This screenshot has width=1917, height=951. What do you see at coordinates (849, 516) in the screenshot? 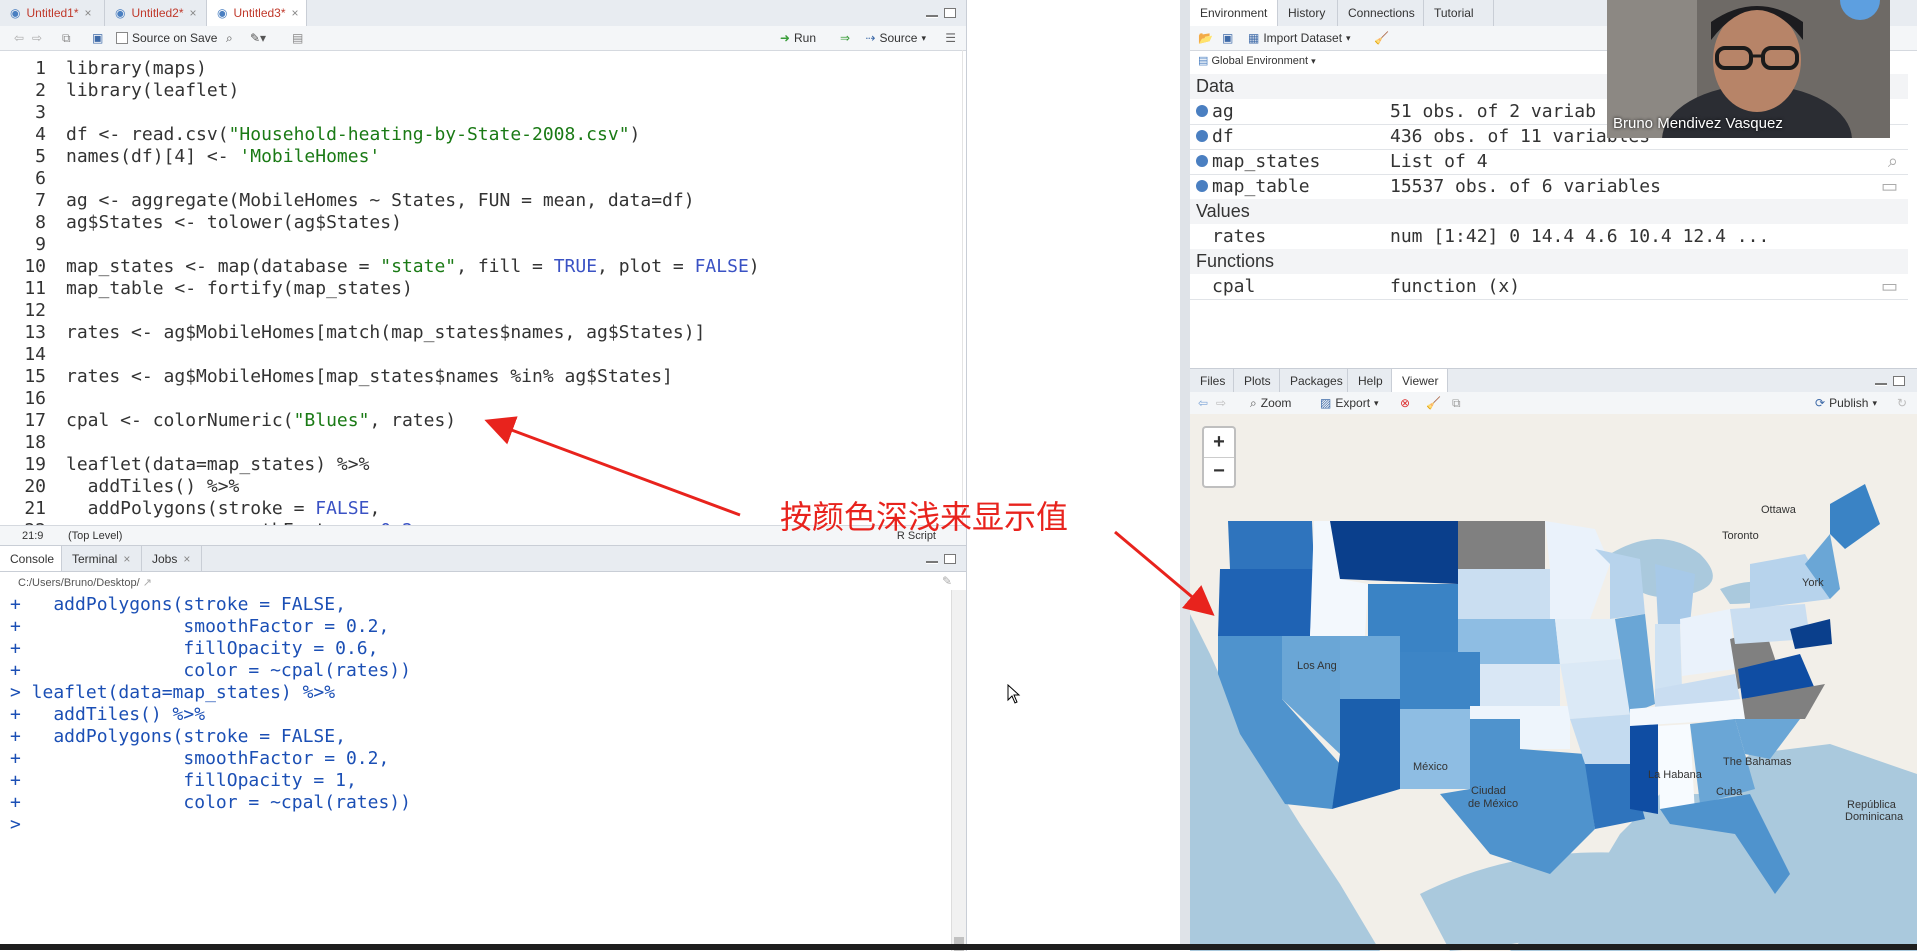
I see `annotation-arrows` at bounding box center [849, 516].